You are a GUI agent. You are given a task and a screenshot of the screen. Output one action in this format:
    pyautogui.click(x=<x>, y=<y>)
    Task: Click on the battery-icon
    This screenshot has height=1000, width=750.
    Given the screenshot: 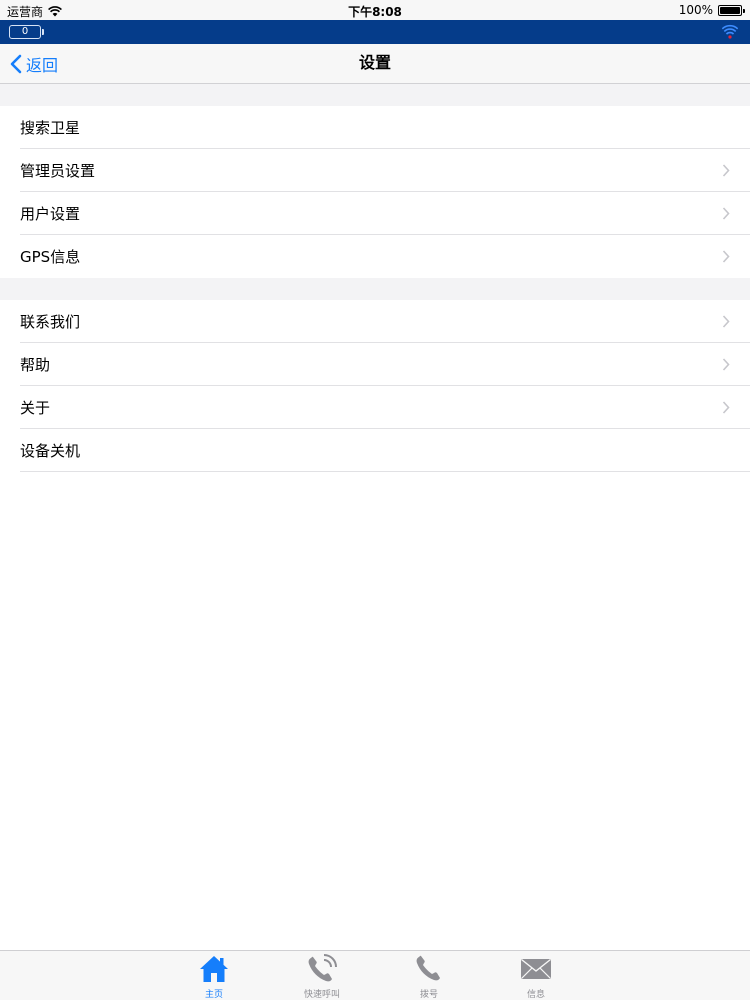 What is the action you would take?
    pyautogui.click(x=731, y=10)
    